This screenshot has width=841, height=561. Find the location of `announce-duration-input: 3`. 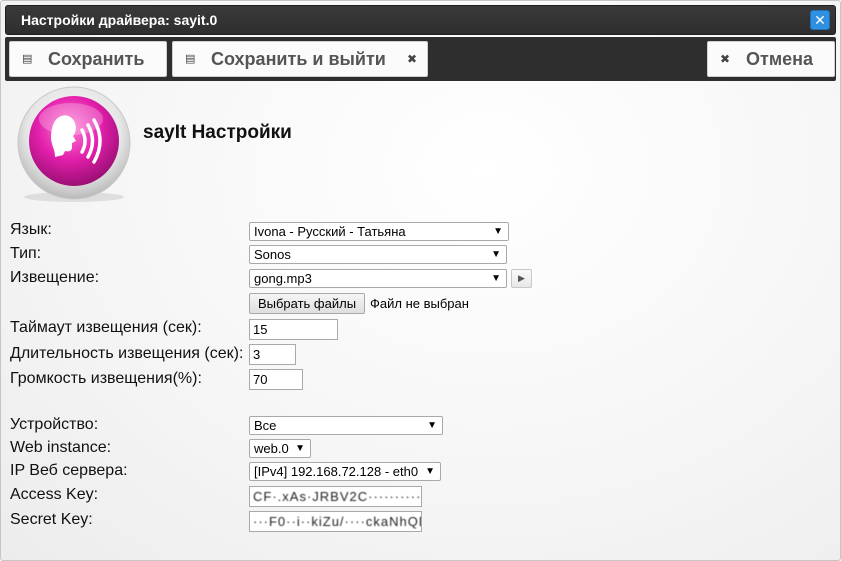

announce-duration-input: 3 is located at coordinates (272, 354).